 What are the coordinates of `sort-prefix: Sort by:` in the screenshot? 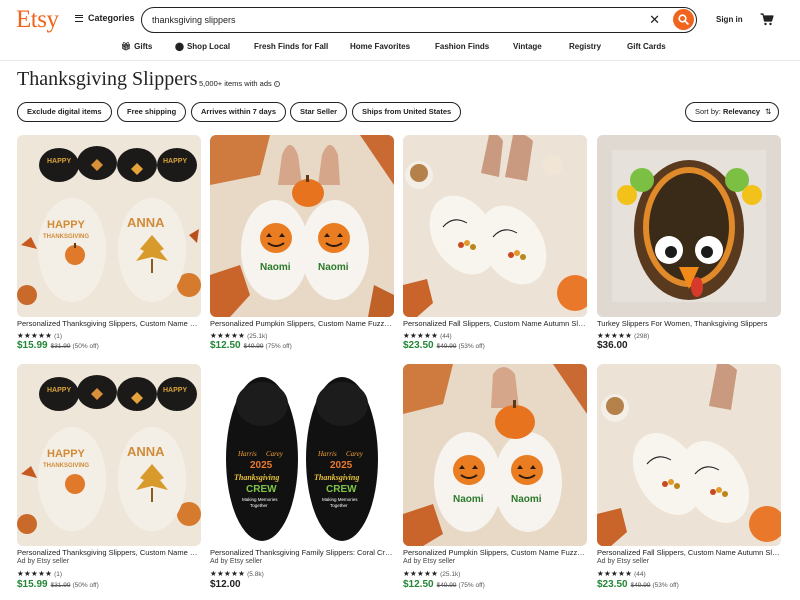 It's located at (709, 111).